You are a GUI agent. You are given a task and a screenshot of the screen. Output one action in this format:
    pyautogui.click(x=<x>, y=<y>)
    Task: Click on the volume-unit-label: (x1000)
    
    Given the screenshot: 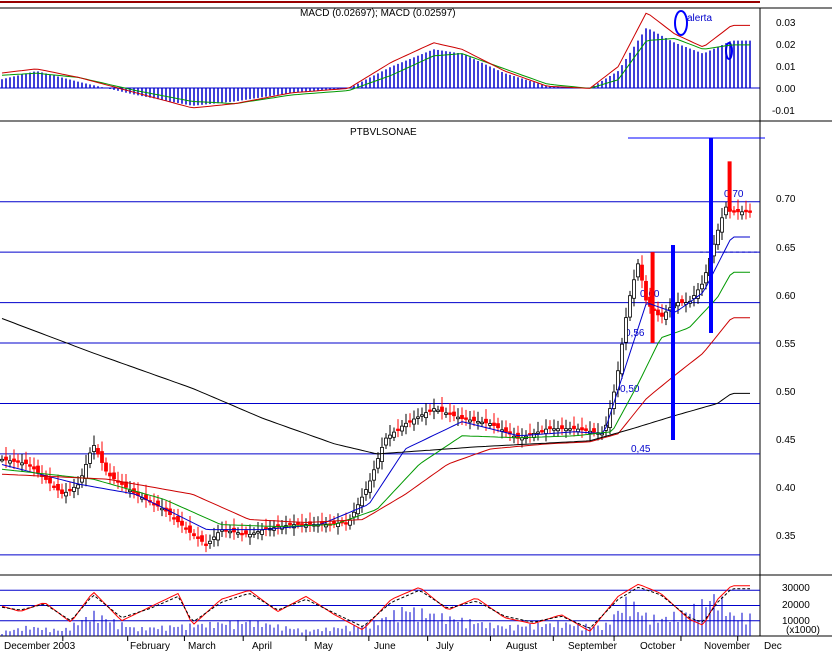 What is the action you would take?
    pyautogui.click(x=803, y=630)
    